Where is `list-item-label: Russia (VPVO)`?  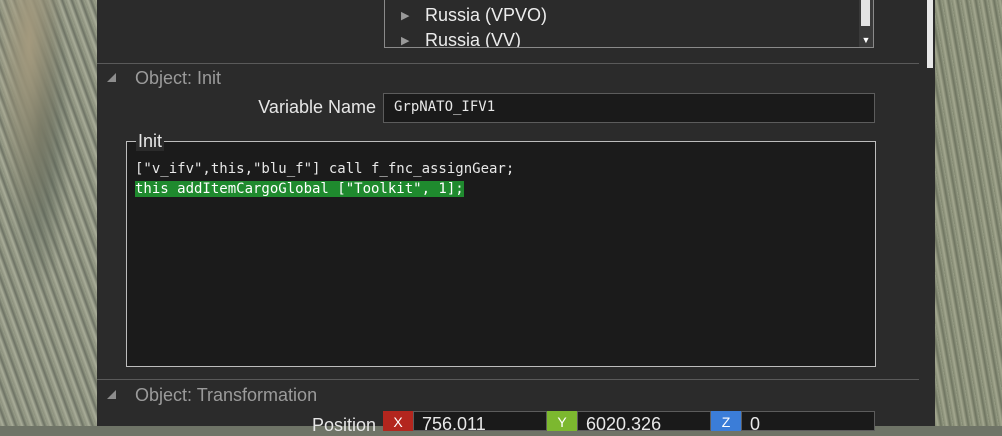
list-item-label: Russia (VPVO) is located at coordinates (486, 15).